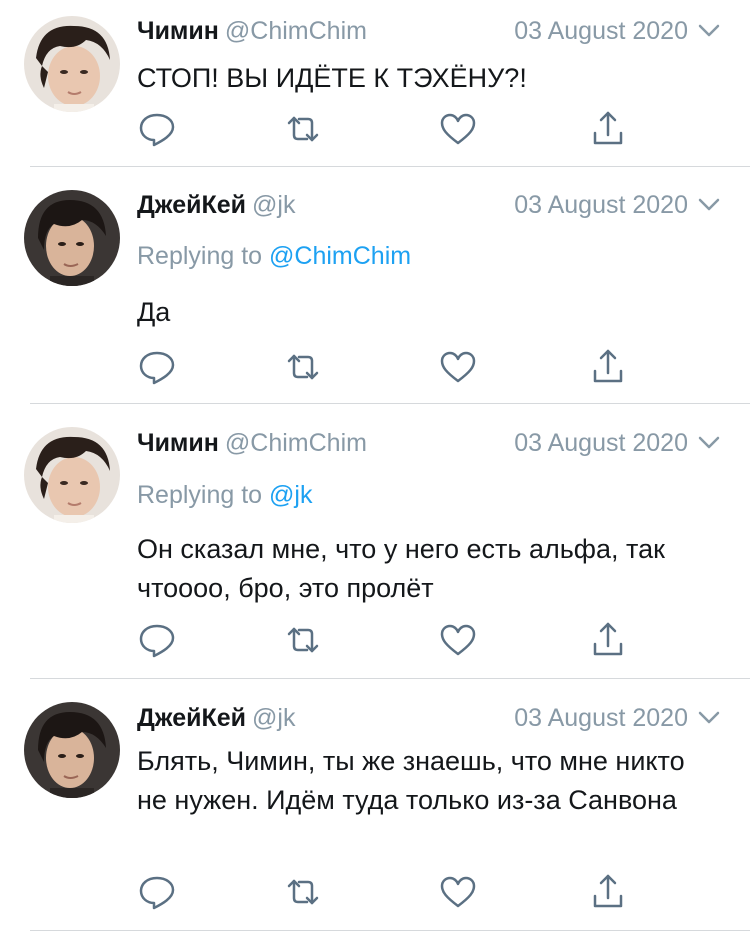 The width and height of the screenshot is (750, 932). I want to click on mention-link: @ChimChim, so click(340, 256).